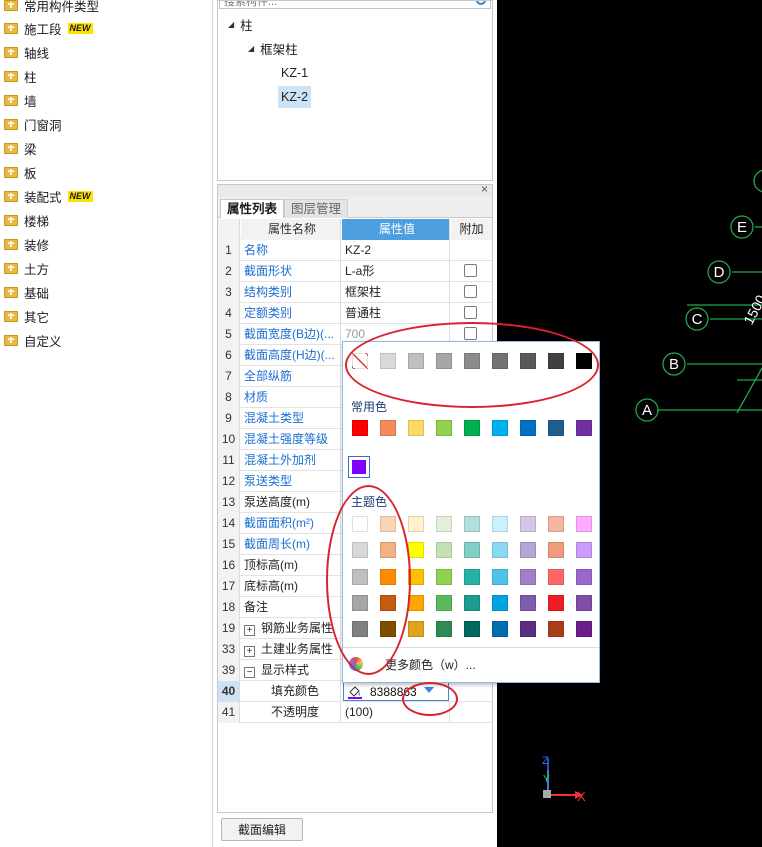 The width and height of the screenshot is (762, 847). I want to click on collapse-icon: −, so click(249, 672).